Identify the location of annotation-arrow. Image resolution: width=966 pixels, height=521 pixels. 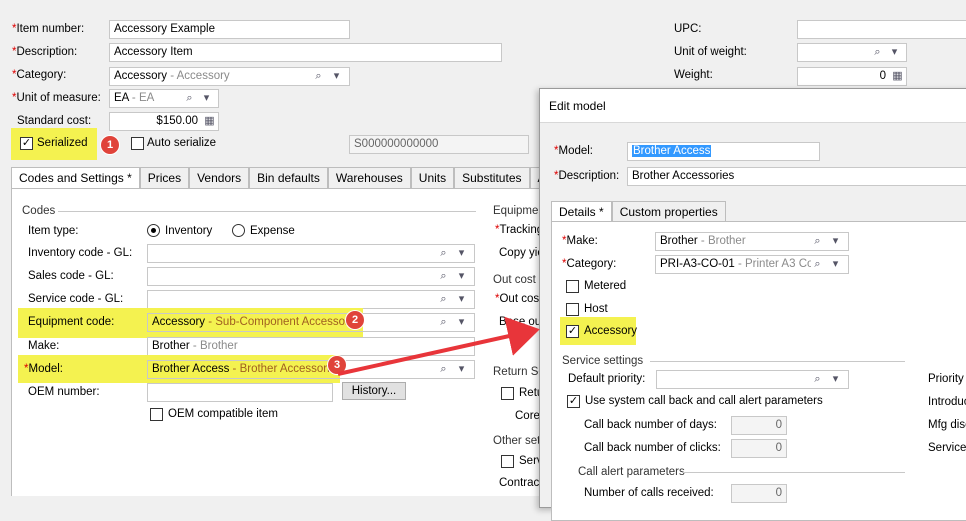
(438, 346).